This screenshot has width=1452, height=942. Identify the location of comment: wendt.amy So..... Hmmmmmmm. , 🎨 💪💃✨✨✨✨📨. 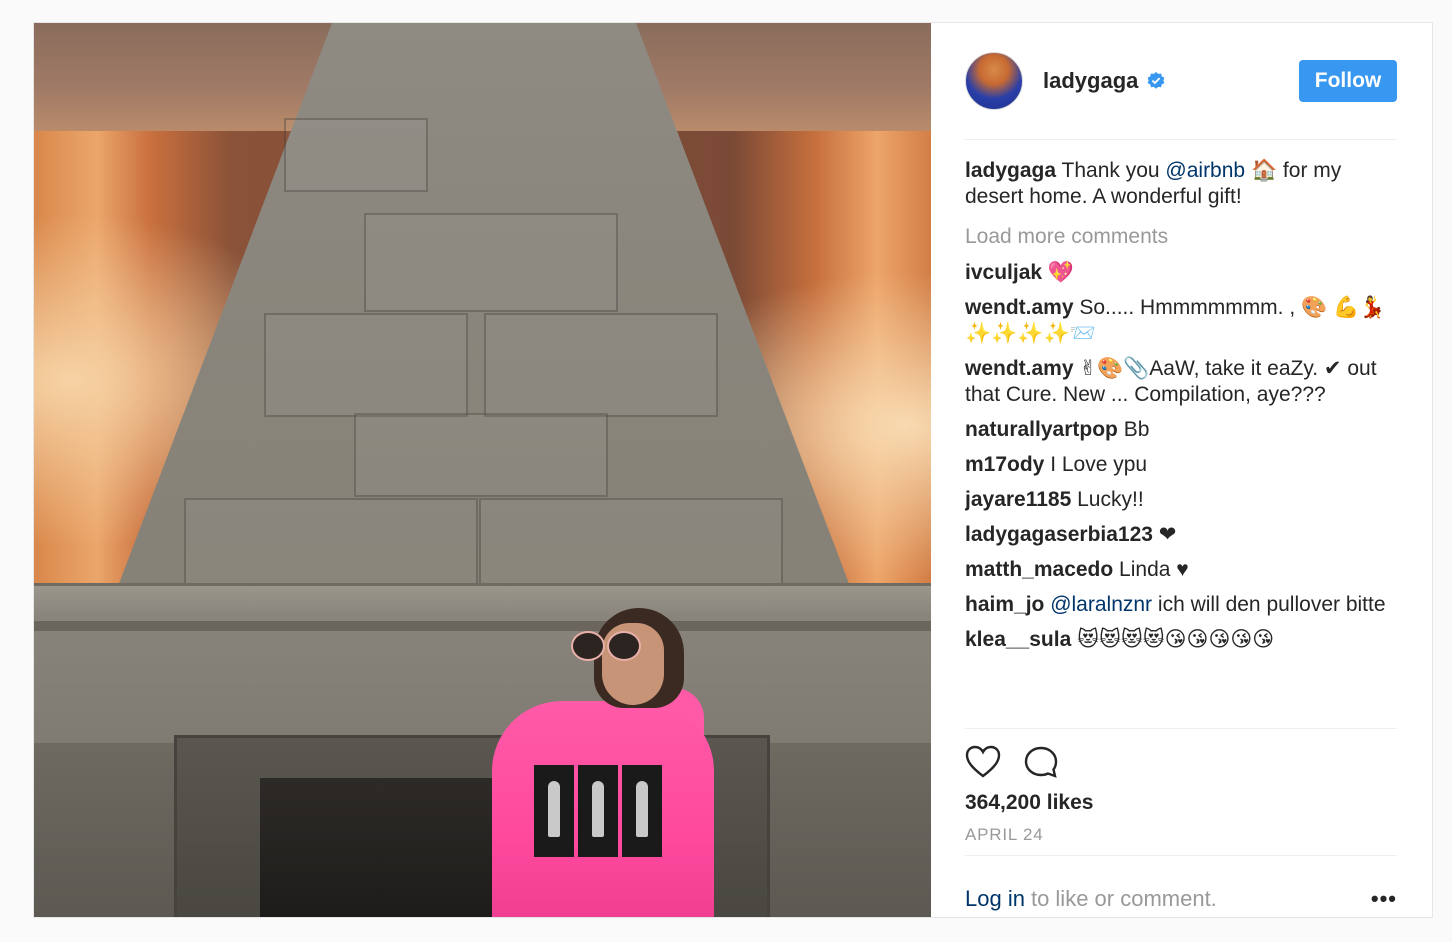
(1181, 321).